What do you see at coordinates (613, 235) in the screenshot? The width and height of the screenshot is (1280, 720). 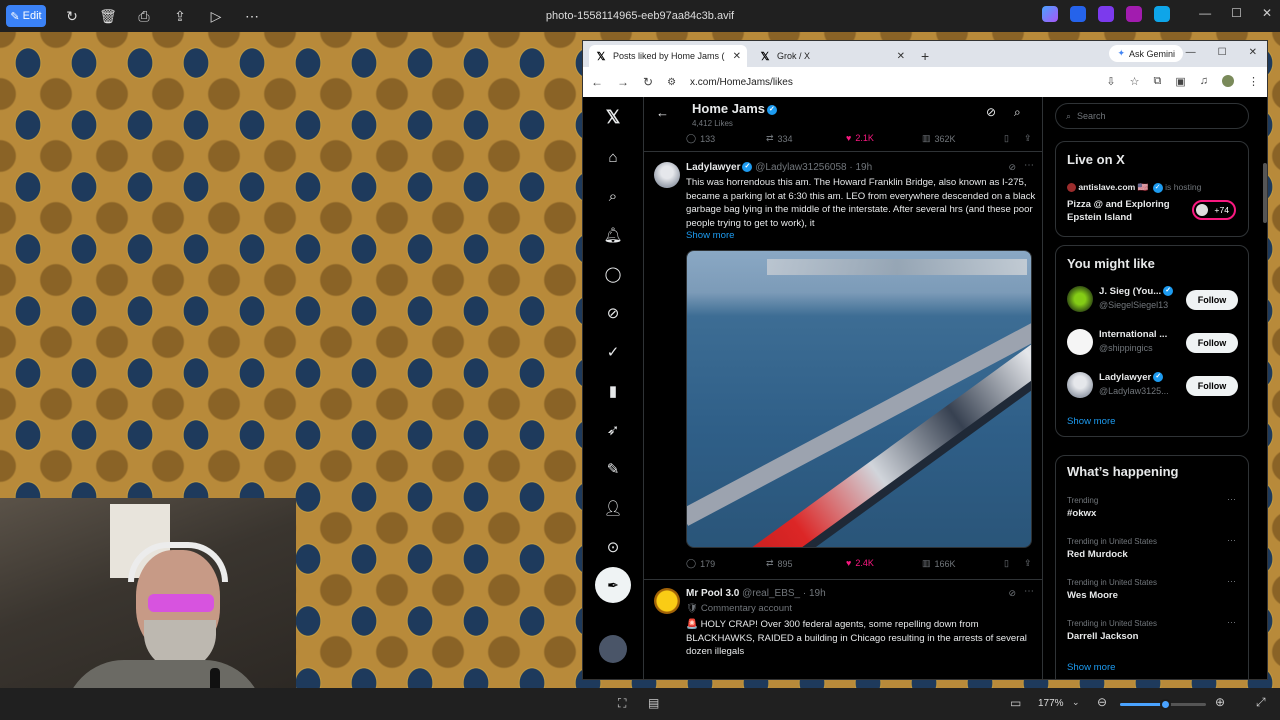 I see `notifications-bell-icon: 🔔︎` at bounding box center [613, 235].